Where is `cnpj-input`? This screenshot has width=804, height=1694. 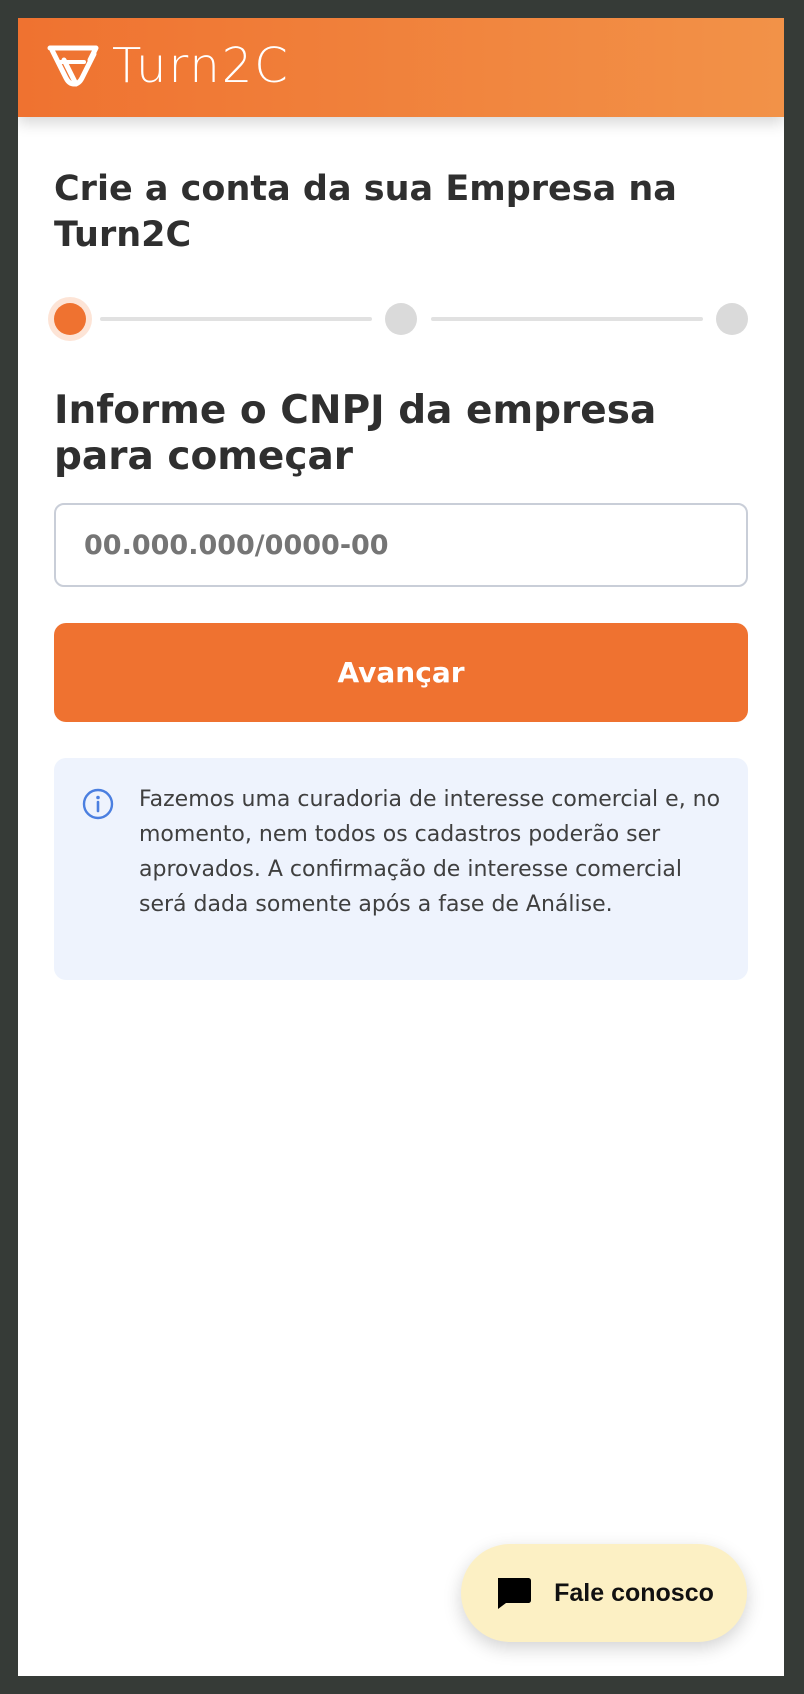
cnpj-input is located at coordinates (401, 545).